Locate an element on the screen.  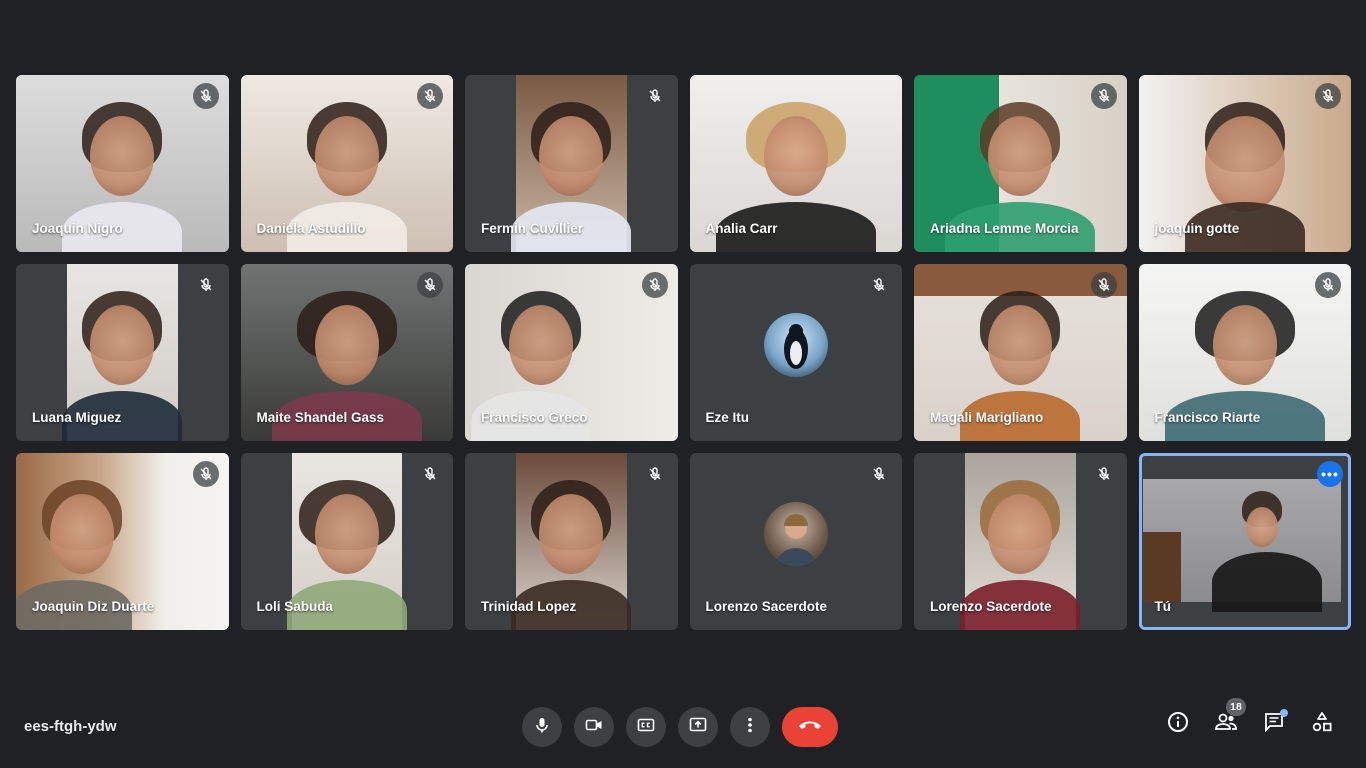
participant-name: Trinidad Lopez is located at coordinates (529, 606).